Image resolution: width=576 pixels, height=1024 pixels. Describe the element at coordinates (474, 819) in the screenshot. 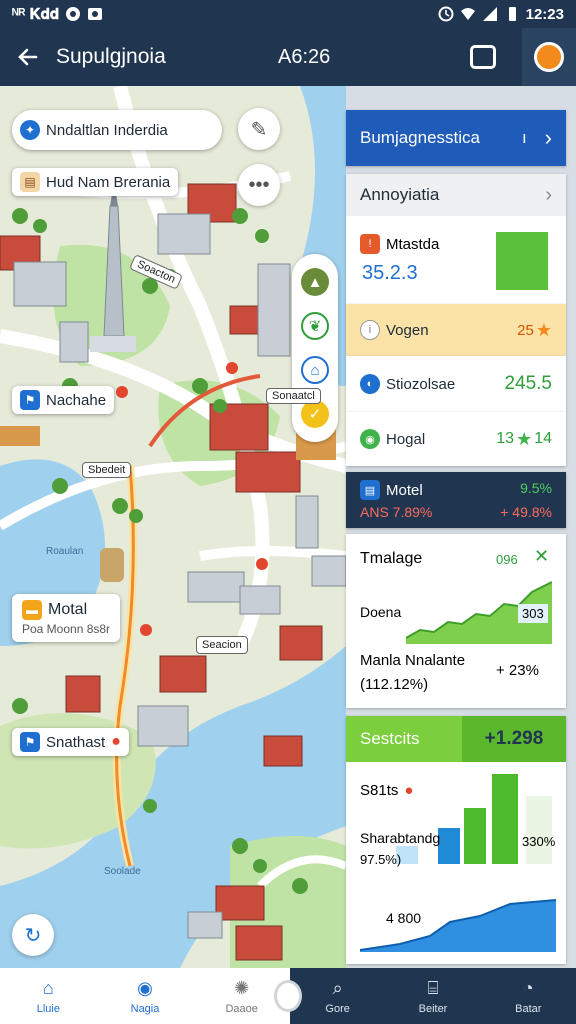

I see `stats-bar-chart` at that location.